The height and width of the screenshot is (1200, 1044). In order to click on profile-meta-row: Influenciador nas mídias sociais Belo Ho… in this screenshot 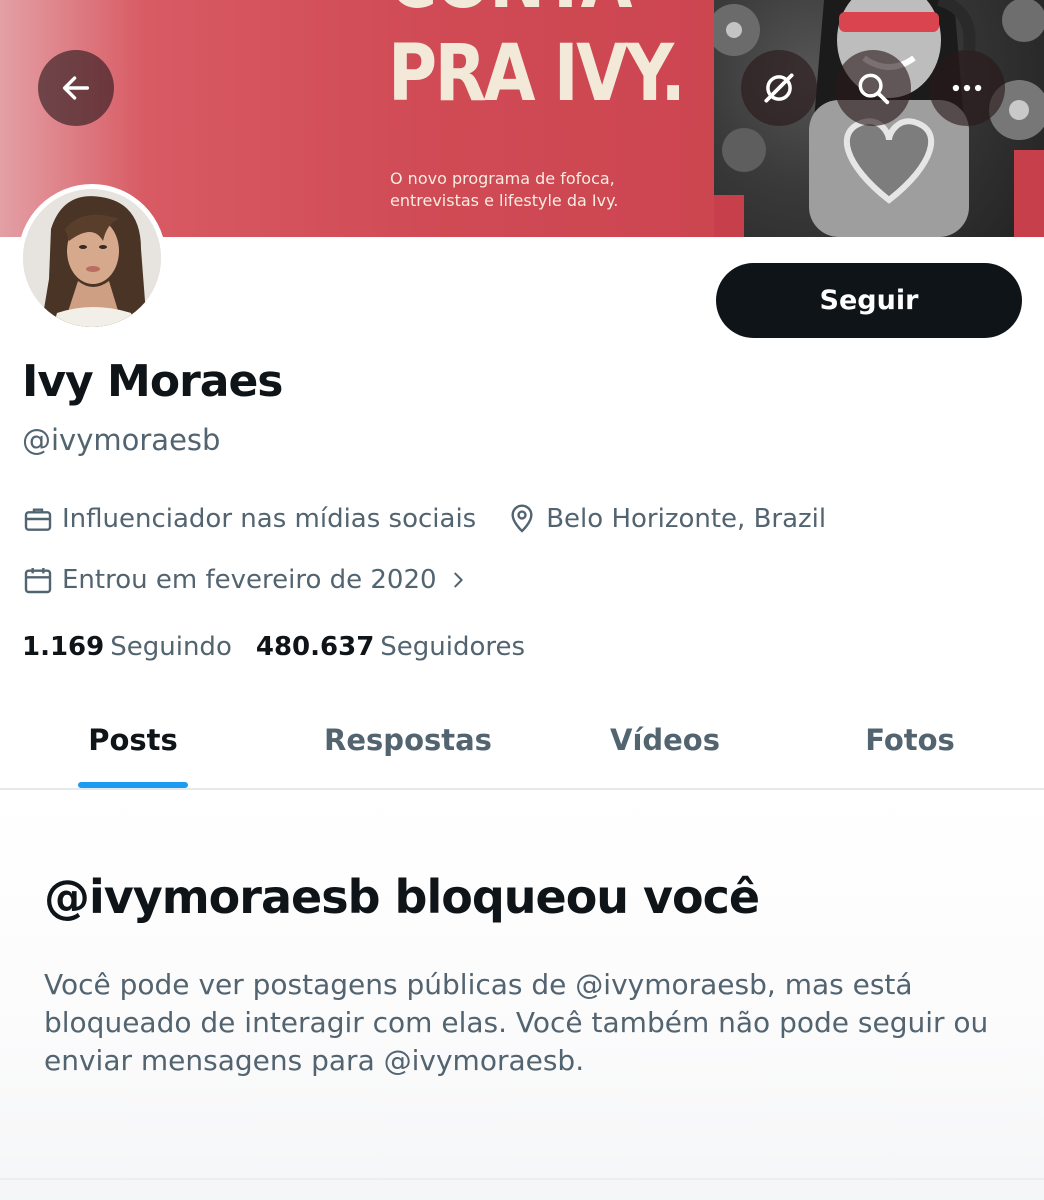, I will do `click(424, 519)`.